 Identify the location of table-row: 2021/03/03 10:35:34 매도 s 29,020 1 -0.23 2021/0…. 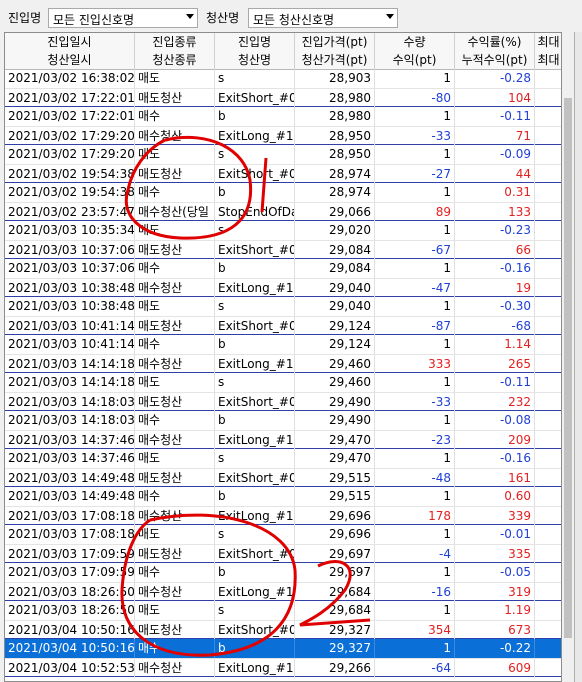
(283, 240).